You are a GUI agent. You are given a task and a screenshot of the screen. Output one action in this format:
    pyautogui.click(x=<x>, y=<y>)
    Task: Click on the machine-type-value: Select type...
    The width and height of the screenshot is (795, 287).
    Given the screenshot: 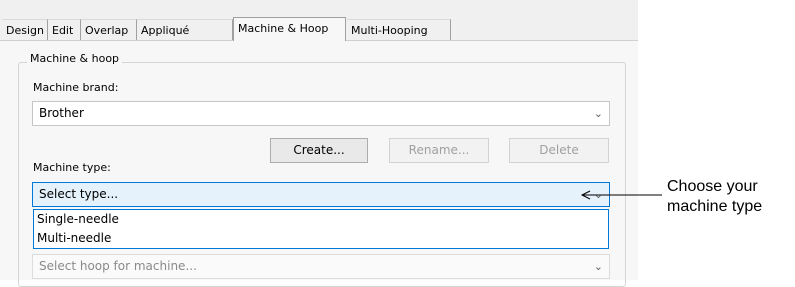 What is the action you would take?
    pyautogui.click(x=79, y=194)
    